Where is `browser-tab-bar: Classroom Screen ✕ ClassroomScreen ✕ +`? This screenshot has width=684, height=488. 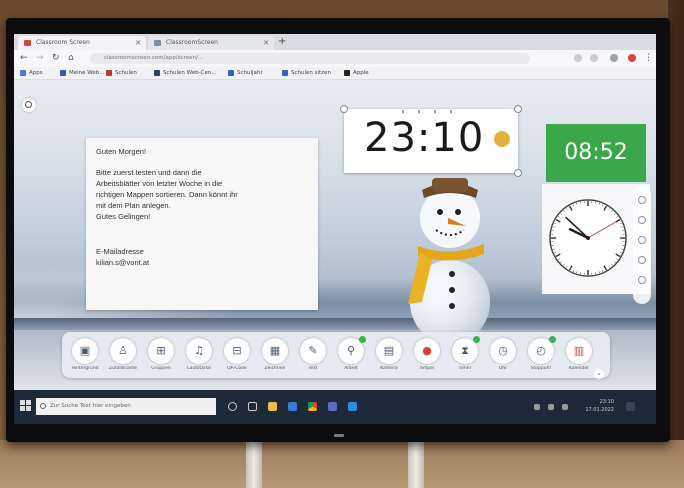 browser-tab-bar: Classroom Screen ✕ ClassroomScreen ✕ + is located at coordinates (335, 42).